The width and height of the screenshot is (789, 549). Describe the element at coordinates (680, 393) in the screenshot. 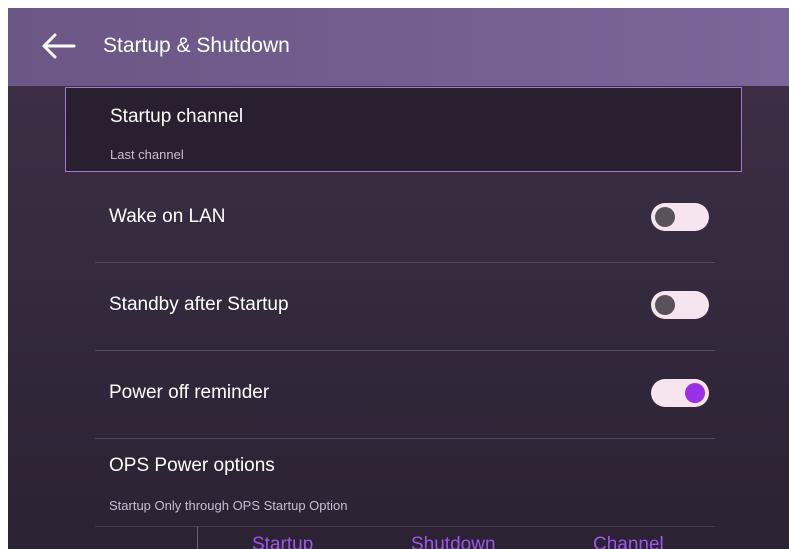

I see `power-off-reminder-toggle` at that location.